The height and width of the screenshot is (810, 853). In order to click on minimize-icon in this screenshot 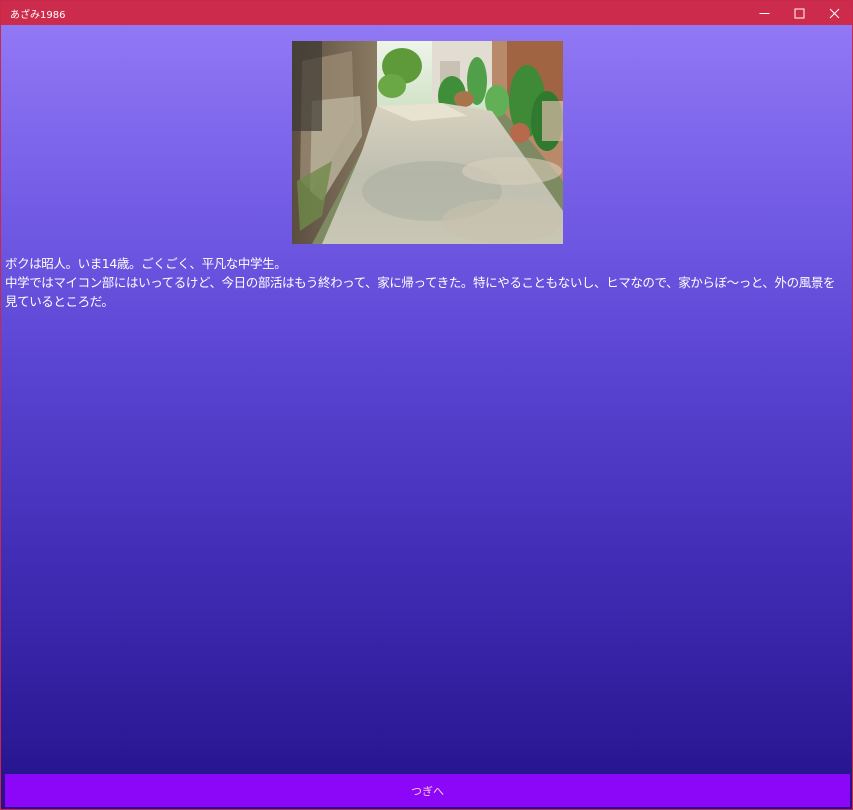, I will do `click(764, 13)`.